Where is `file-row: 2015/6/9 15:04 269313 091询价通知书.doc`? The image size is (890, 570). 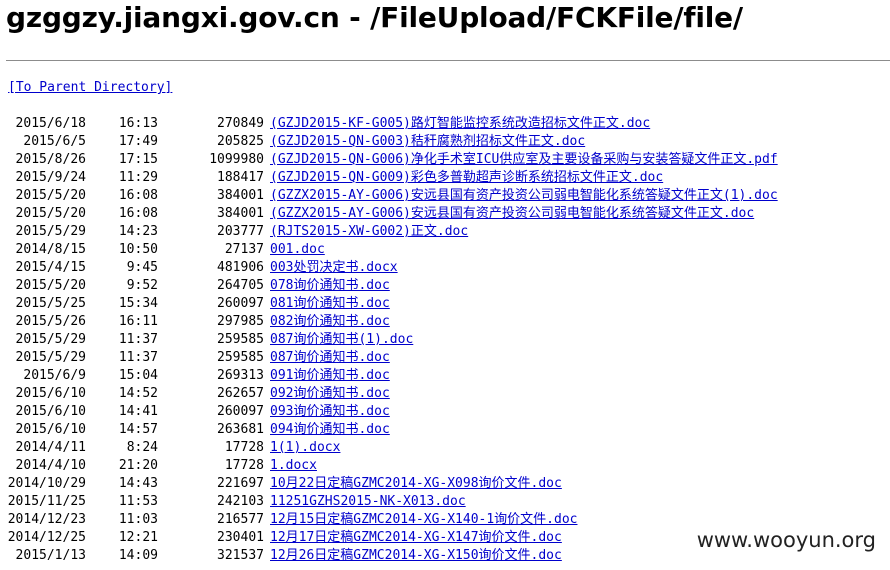 file-row: 2015/6/9 15:04 269313 091询价通知书.doc is located at coordinates (445, 376).